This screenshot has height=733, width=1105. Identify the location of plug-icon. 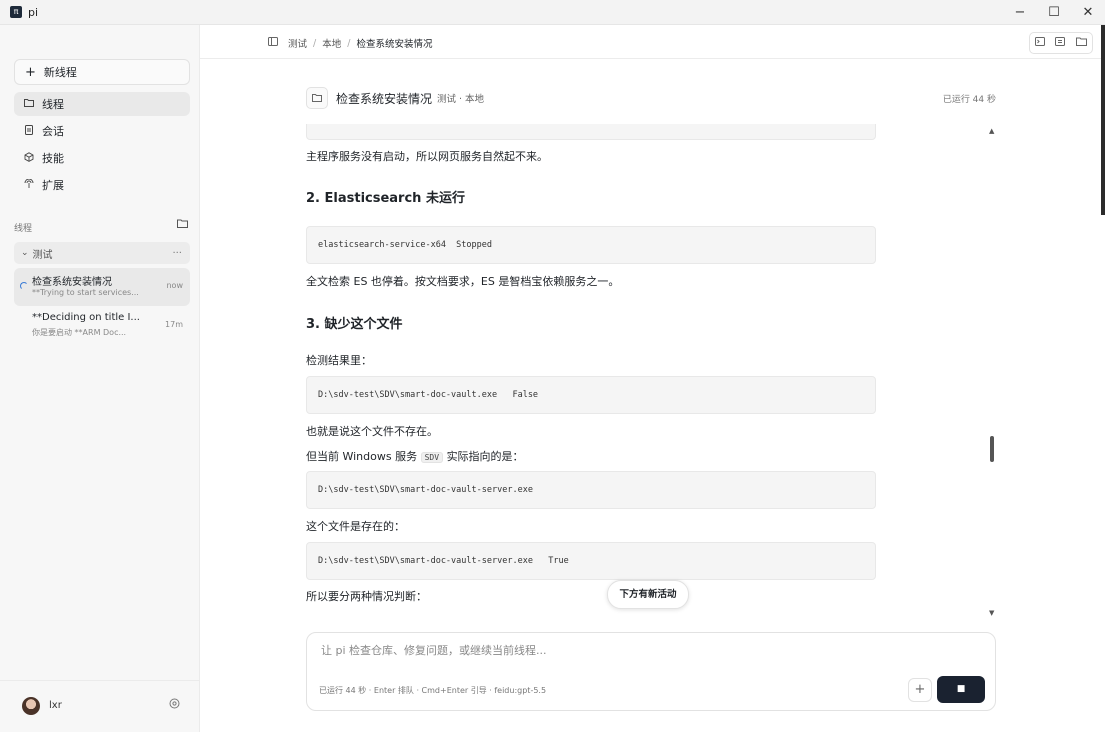
(29, 185).